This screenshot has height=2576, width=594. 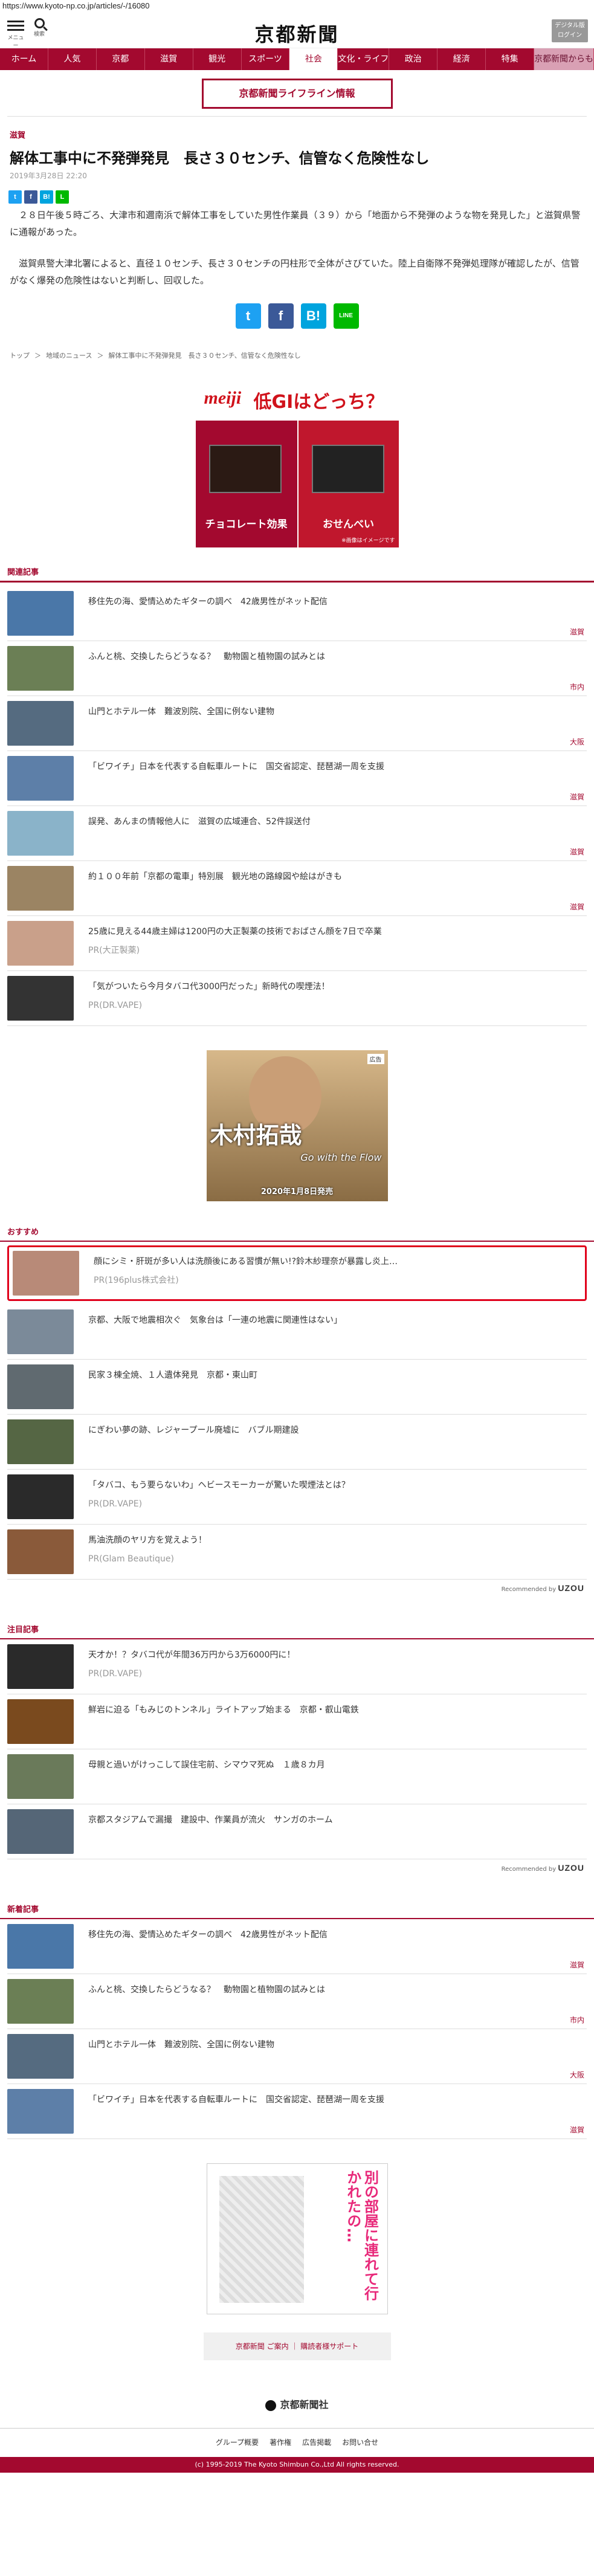 What do you see at coordinates (564, 59) in the screenshot?
I see `nav-item: 京都新聞からも` at bounding box center [564, 59].